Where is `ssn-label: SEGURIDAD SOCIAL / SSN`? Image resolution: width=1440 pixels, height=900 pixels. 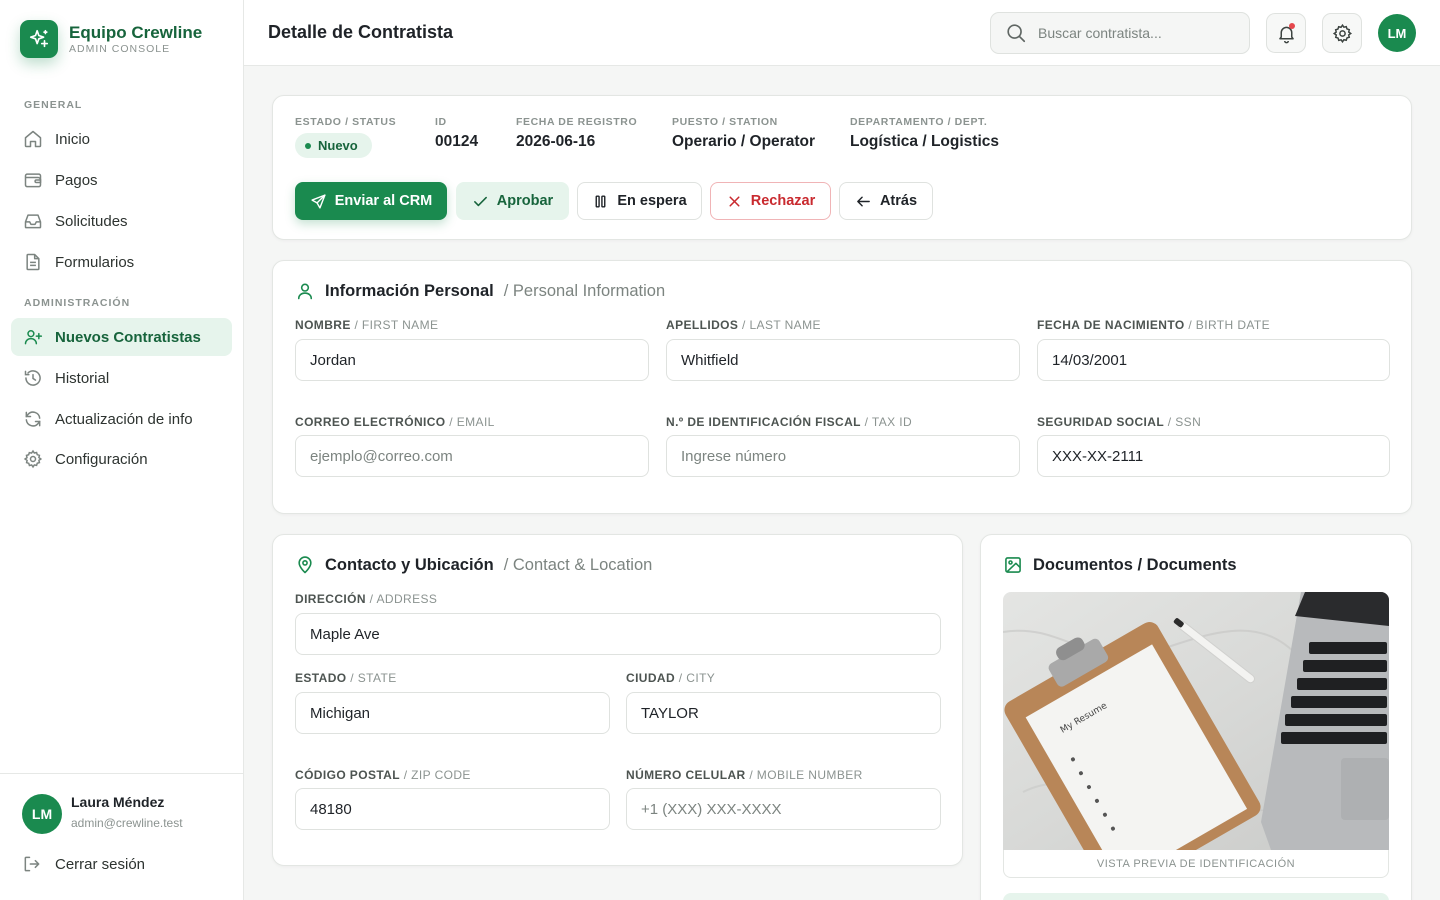 ssn-label: SEGURIDAD SOCIAL / SSN is located at coordinates (1119, 422).